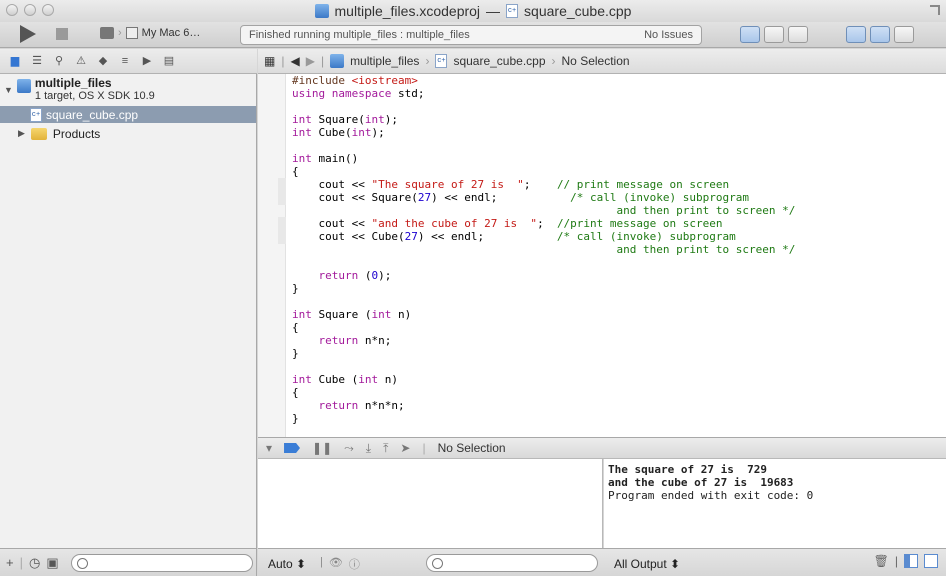  What do you see at coordinates (354, 564) in the screenshot?
I see `info-icon: ⓘ` at bounding box center [354, 564].